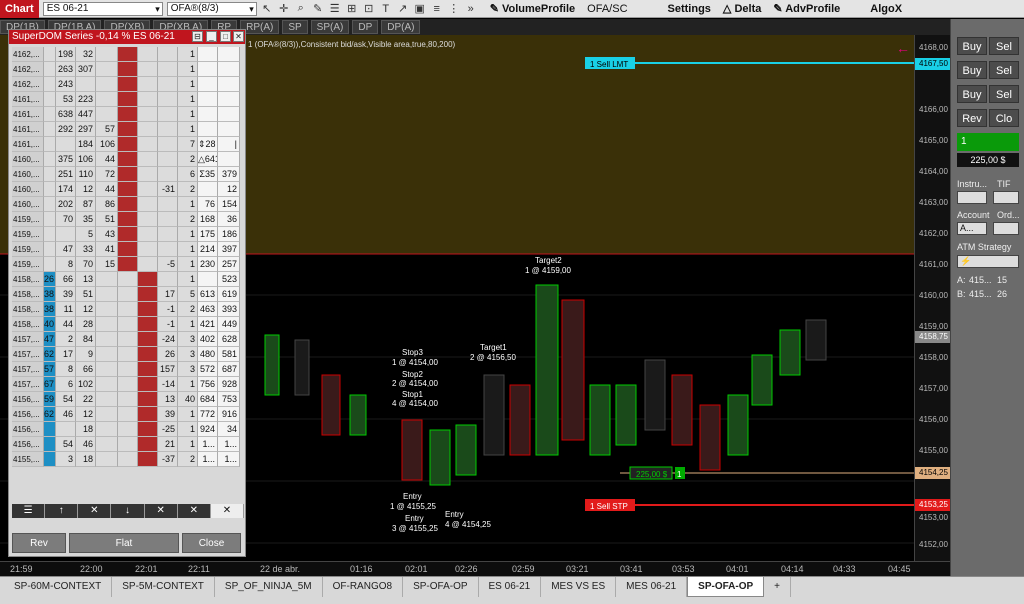 The width and height of the screenshot is (1024, 604). Describe the element at coordinates (369, 8) in the screenshot. I see `chart-type-icon: ⊡` at that location.